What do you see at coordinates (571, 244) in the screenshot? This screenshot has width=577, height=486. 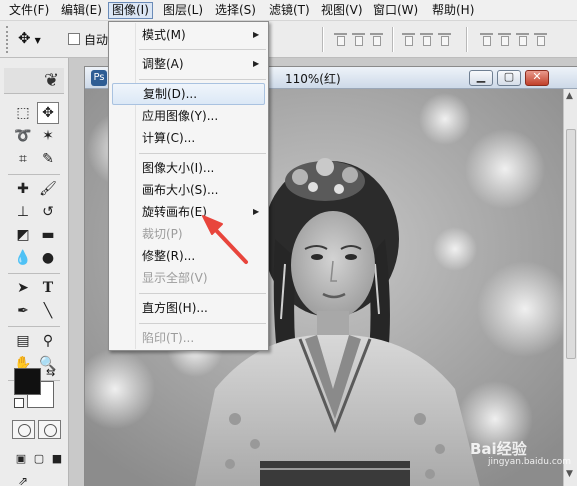 I see `scroll-thumb` at bounding box center [571, 244].